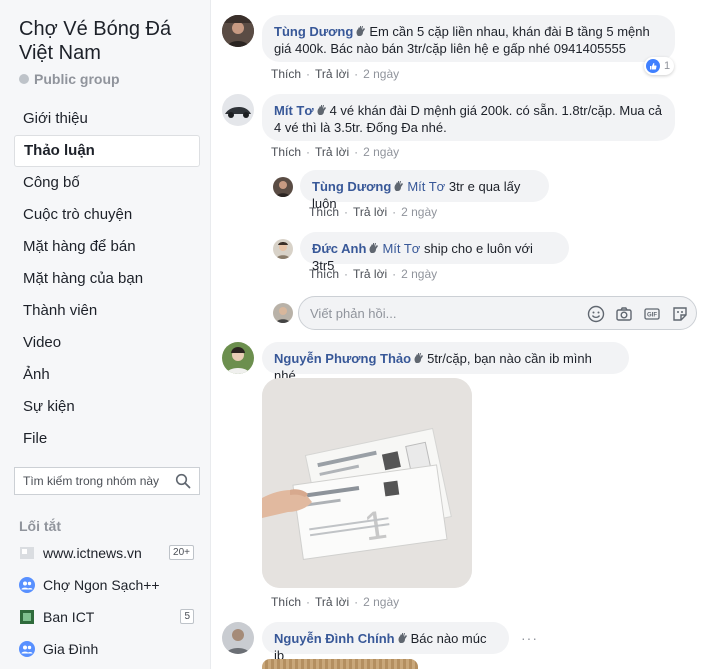 This screenshot has width=711, height=669. I want to click on reply-input, so click(445, 313).